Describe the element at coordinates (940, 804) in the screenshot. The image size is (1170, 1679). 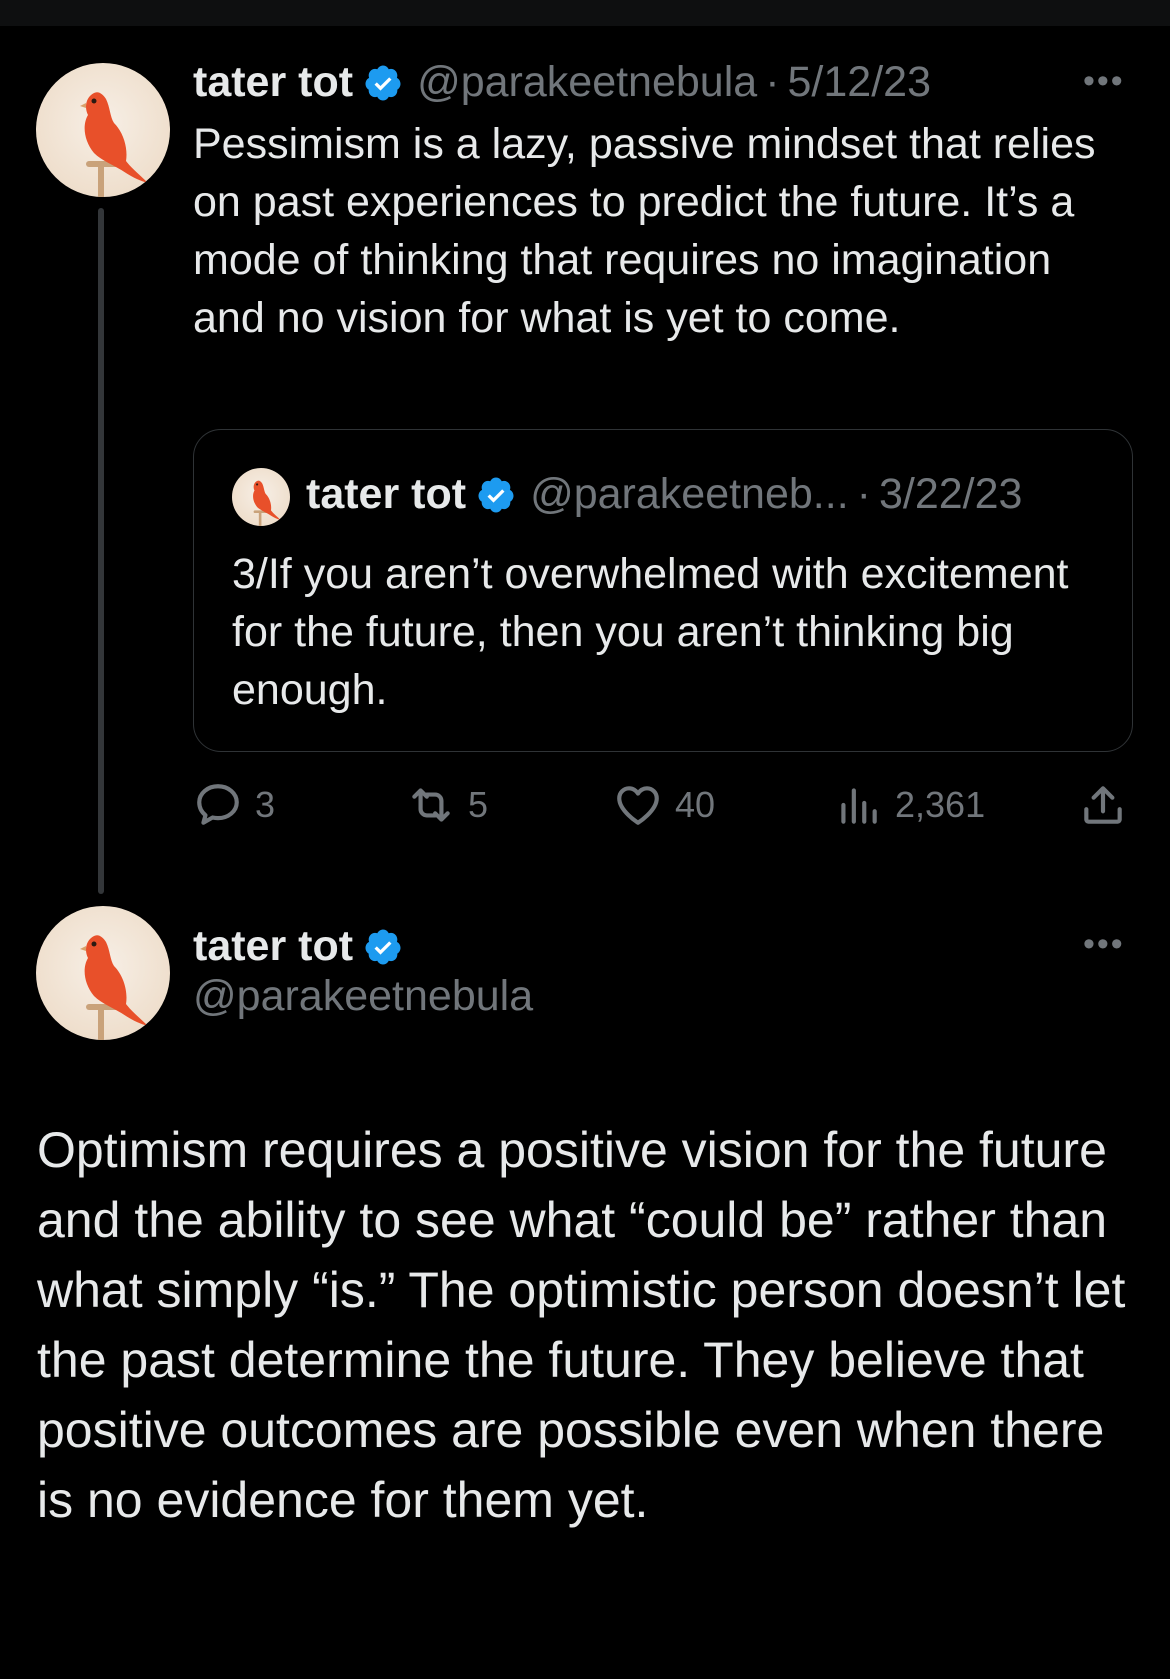
I see `views-count: 2,361` at that location.